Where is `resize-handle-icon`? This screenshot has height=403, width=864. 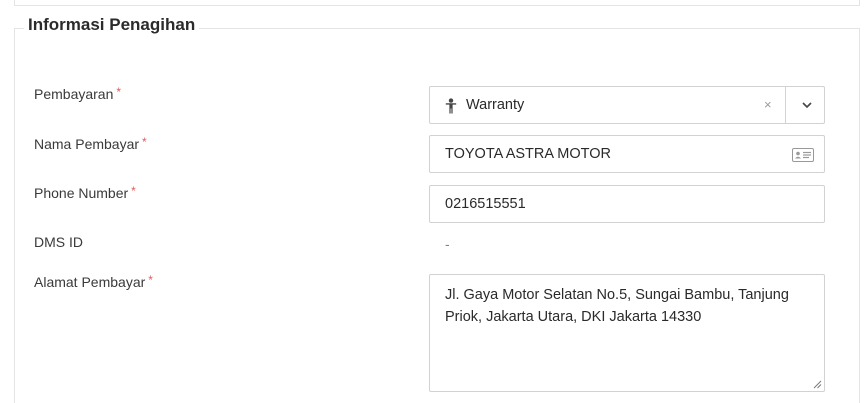
resize-handle-icon is located at coordinates (817, 384).